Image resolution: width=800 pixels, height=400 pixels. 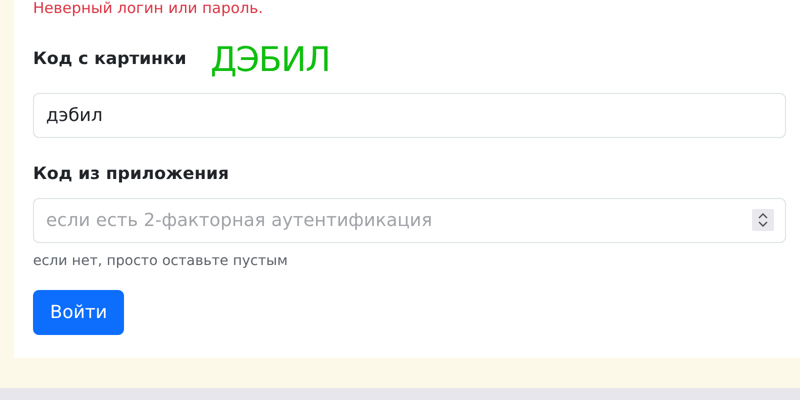 What do you see at coordinates (270, 60) in the screenshot?
I see `captcha-image: ДЭБИЛ` at bounding box center [270, 60].